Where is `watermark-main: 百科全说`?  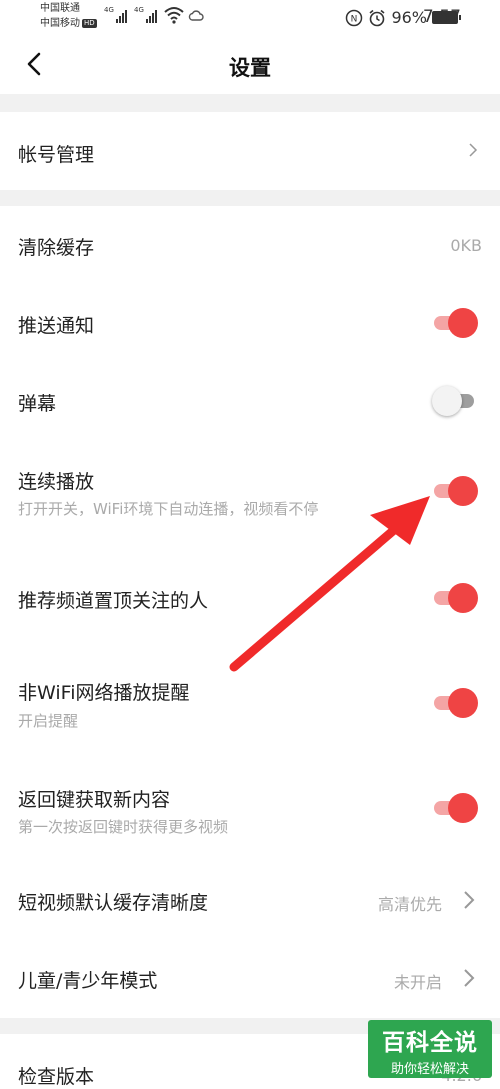
watermark-main: 百科全说 is located at coordinates (430, 1043).